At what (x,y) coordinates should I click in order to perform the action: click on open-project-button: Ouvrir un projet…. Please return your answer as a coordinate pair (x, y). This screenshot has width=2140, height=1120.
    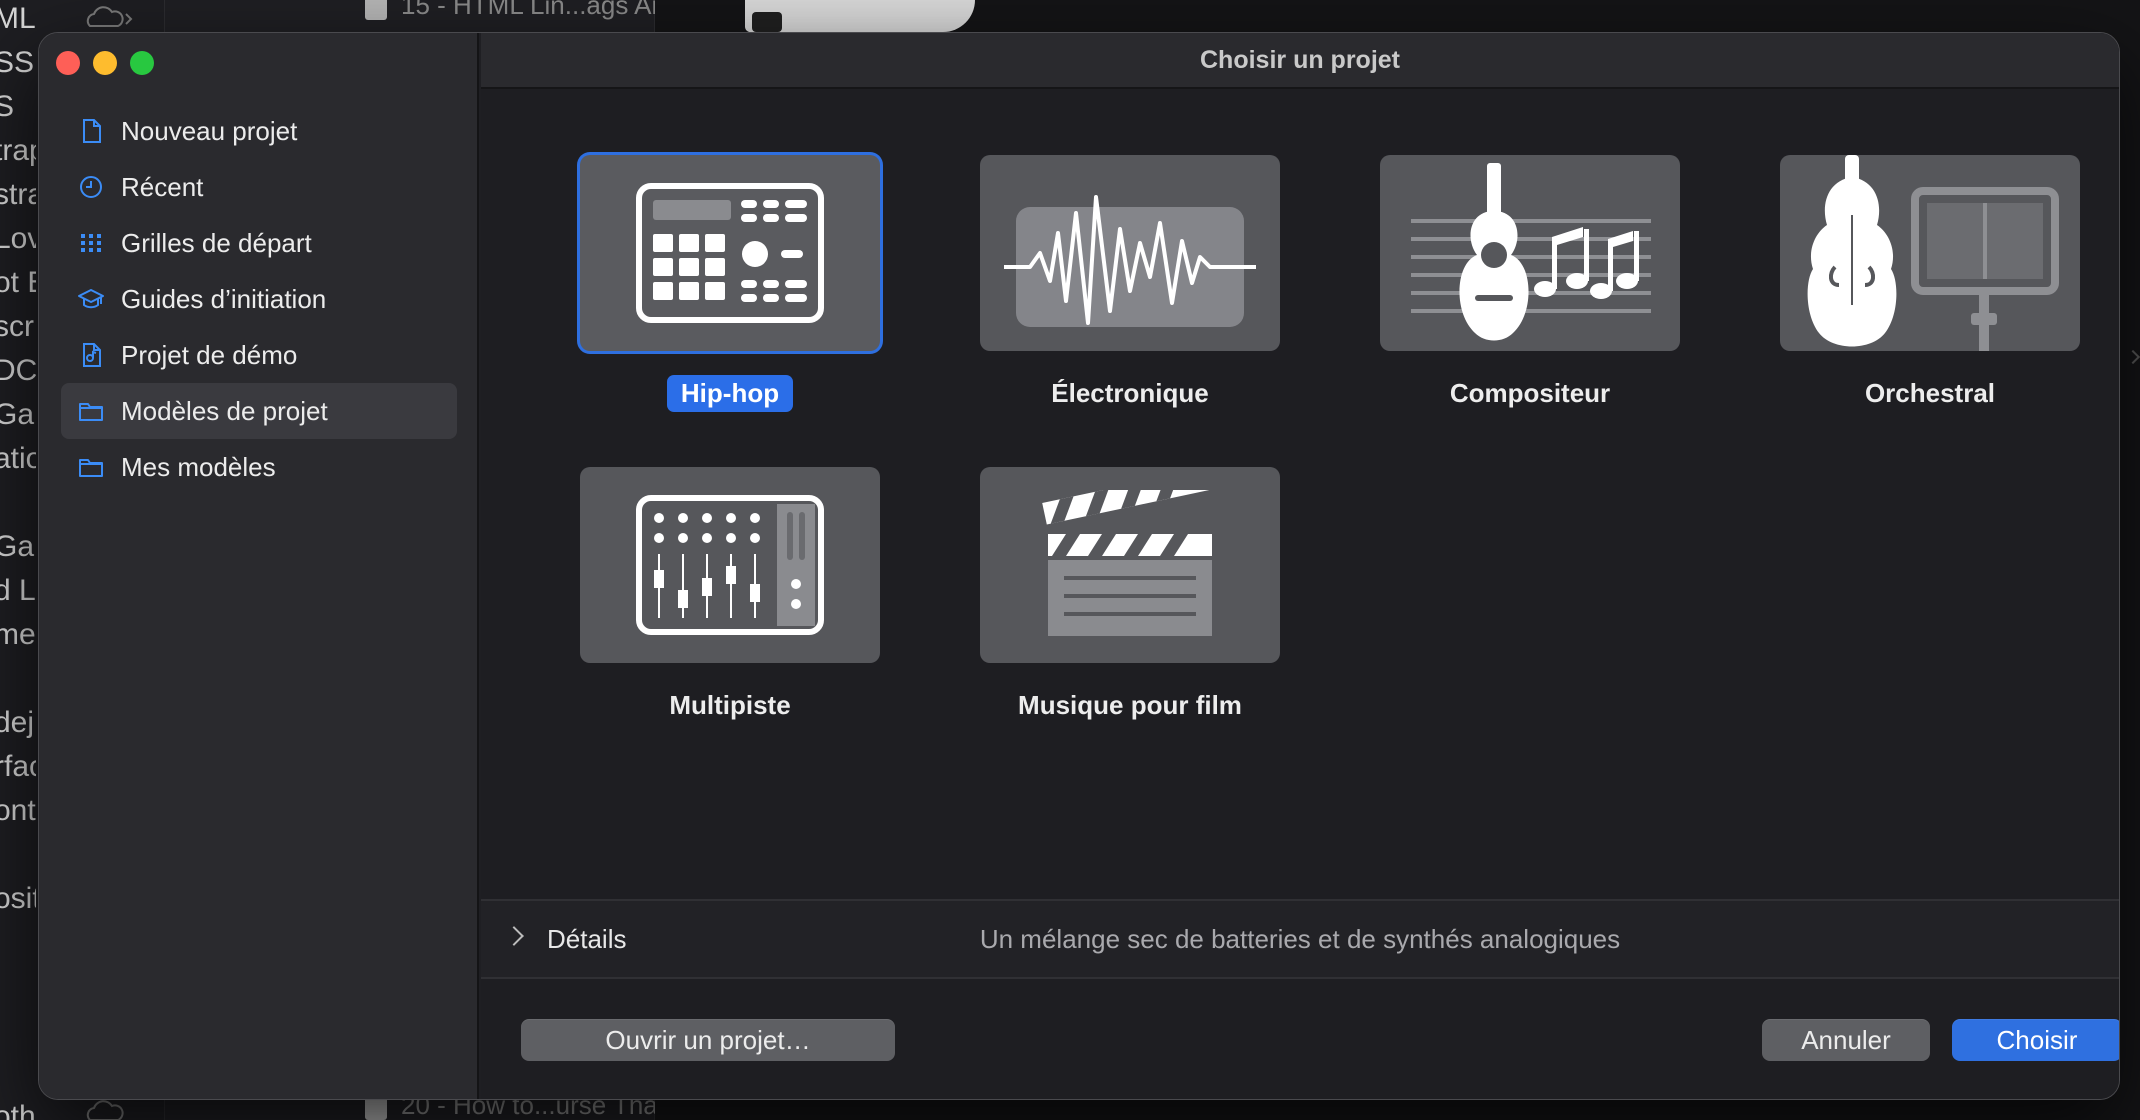
    Looking at the image, I should click on (708, 1040).